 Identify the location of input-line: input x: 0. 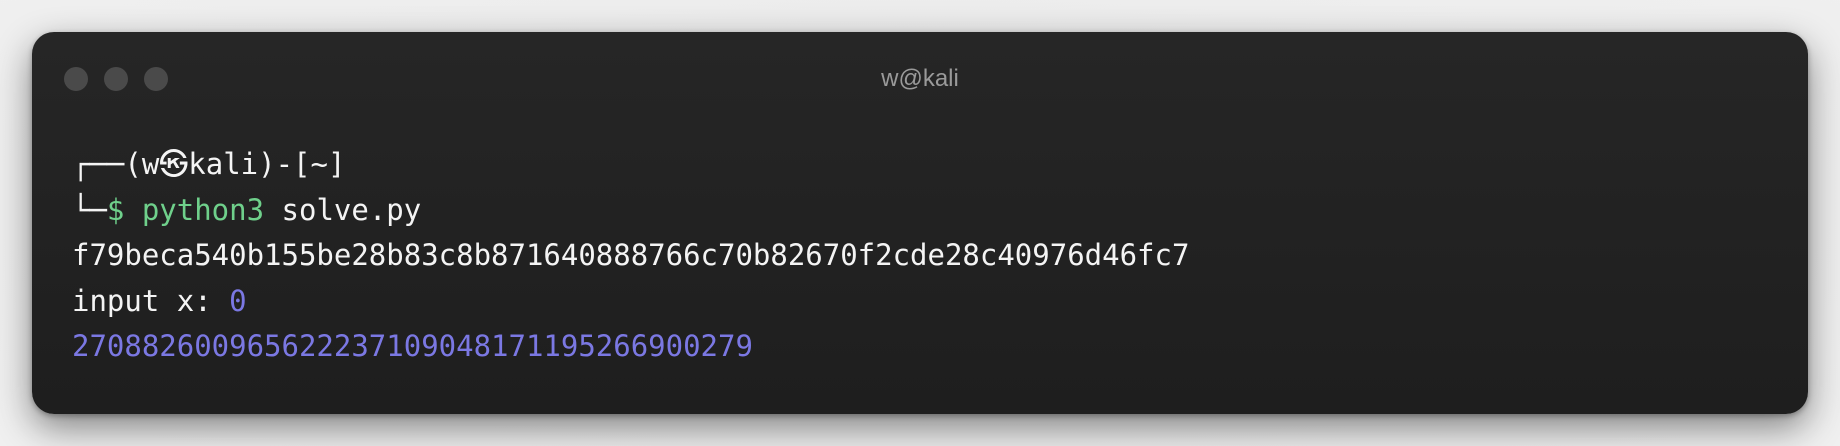
(630, 302).